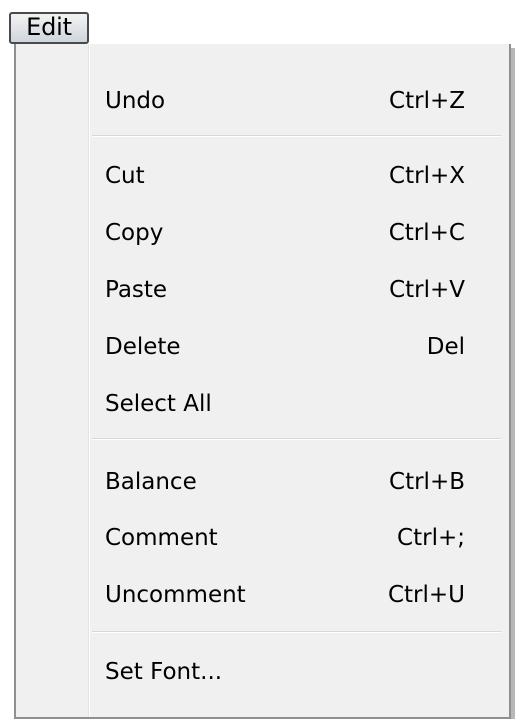  Describe the element at coordinates (261, 101) in the screenshot. I see `menu-item-undo: Undo Ctrl+Z` at that location.